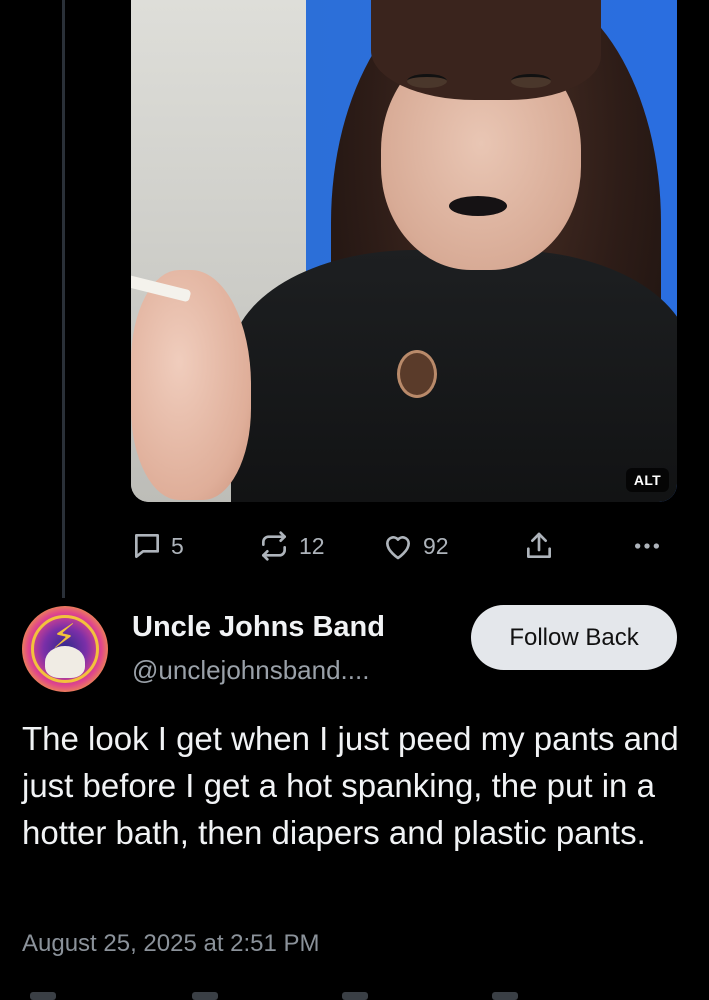  What do you see at coordinates (531, 81) in the screenshot?
I see `image-eye-right` at bounding box center [531, 81].